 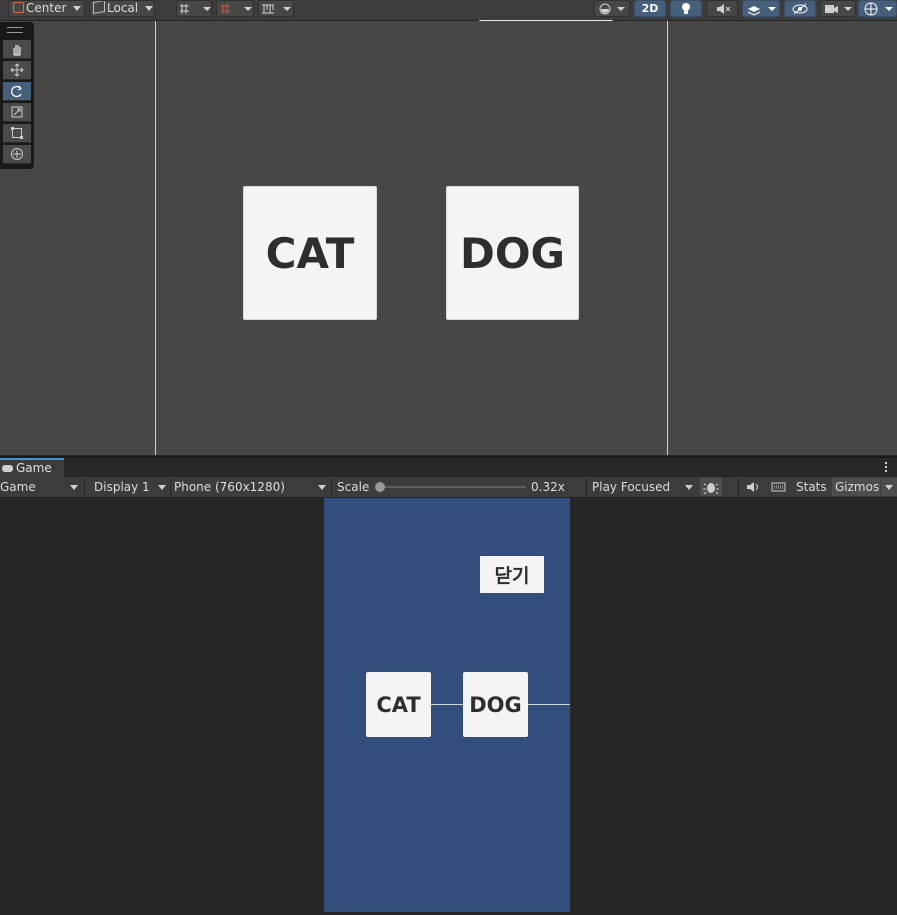 I want to click on game-cat-card: CAT, so click(x=398, y=704).